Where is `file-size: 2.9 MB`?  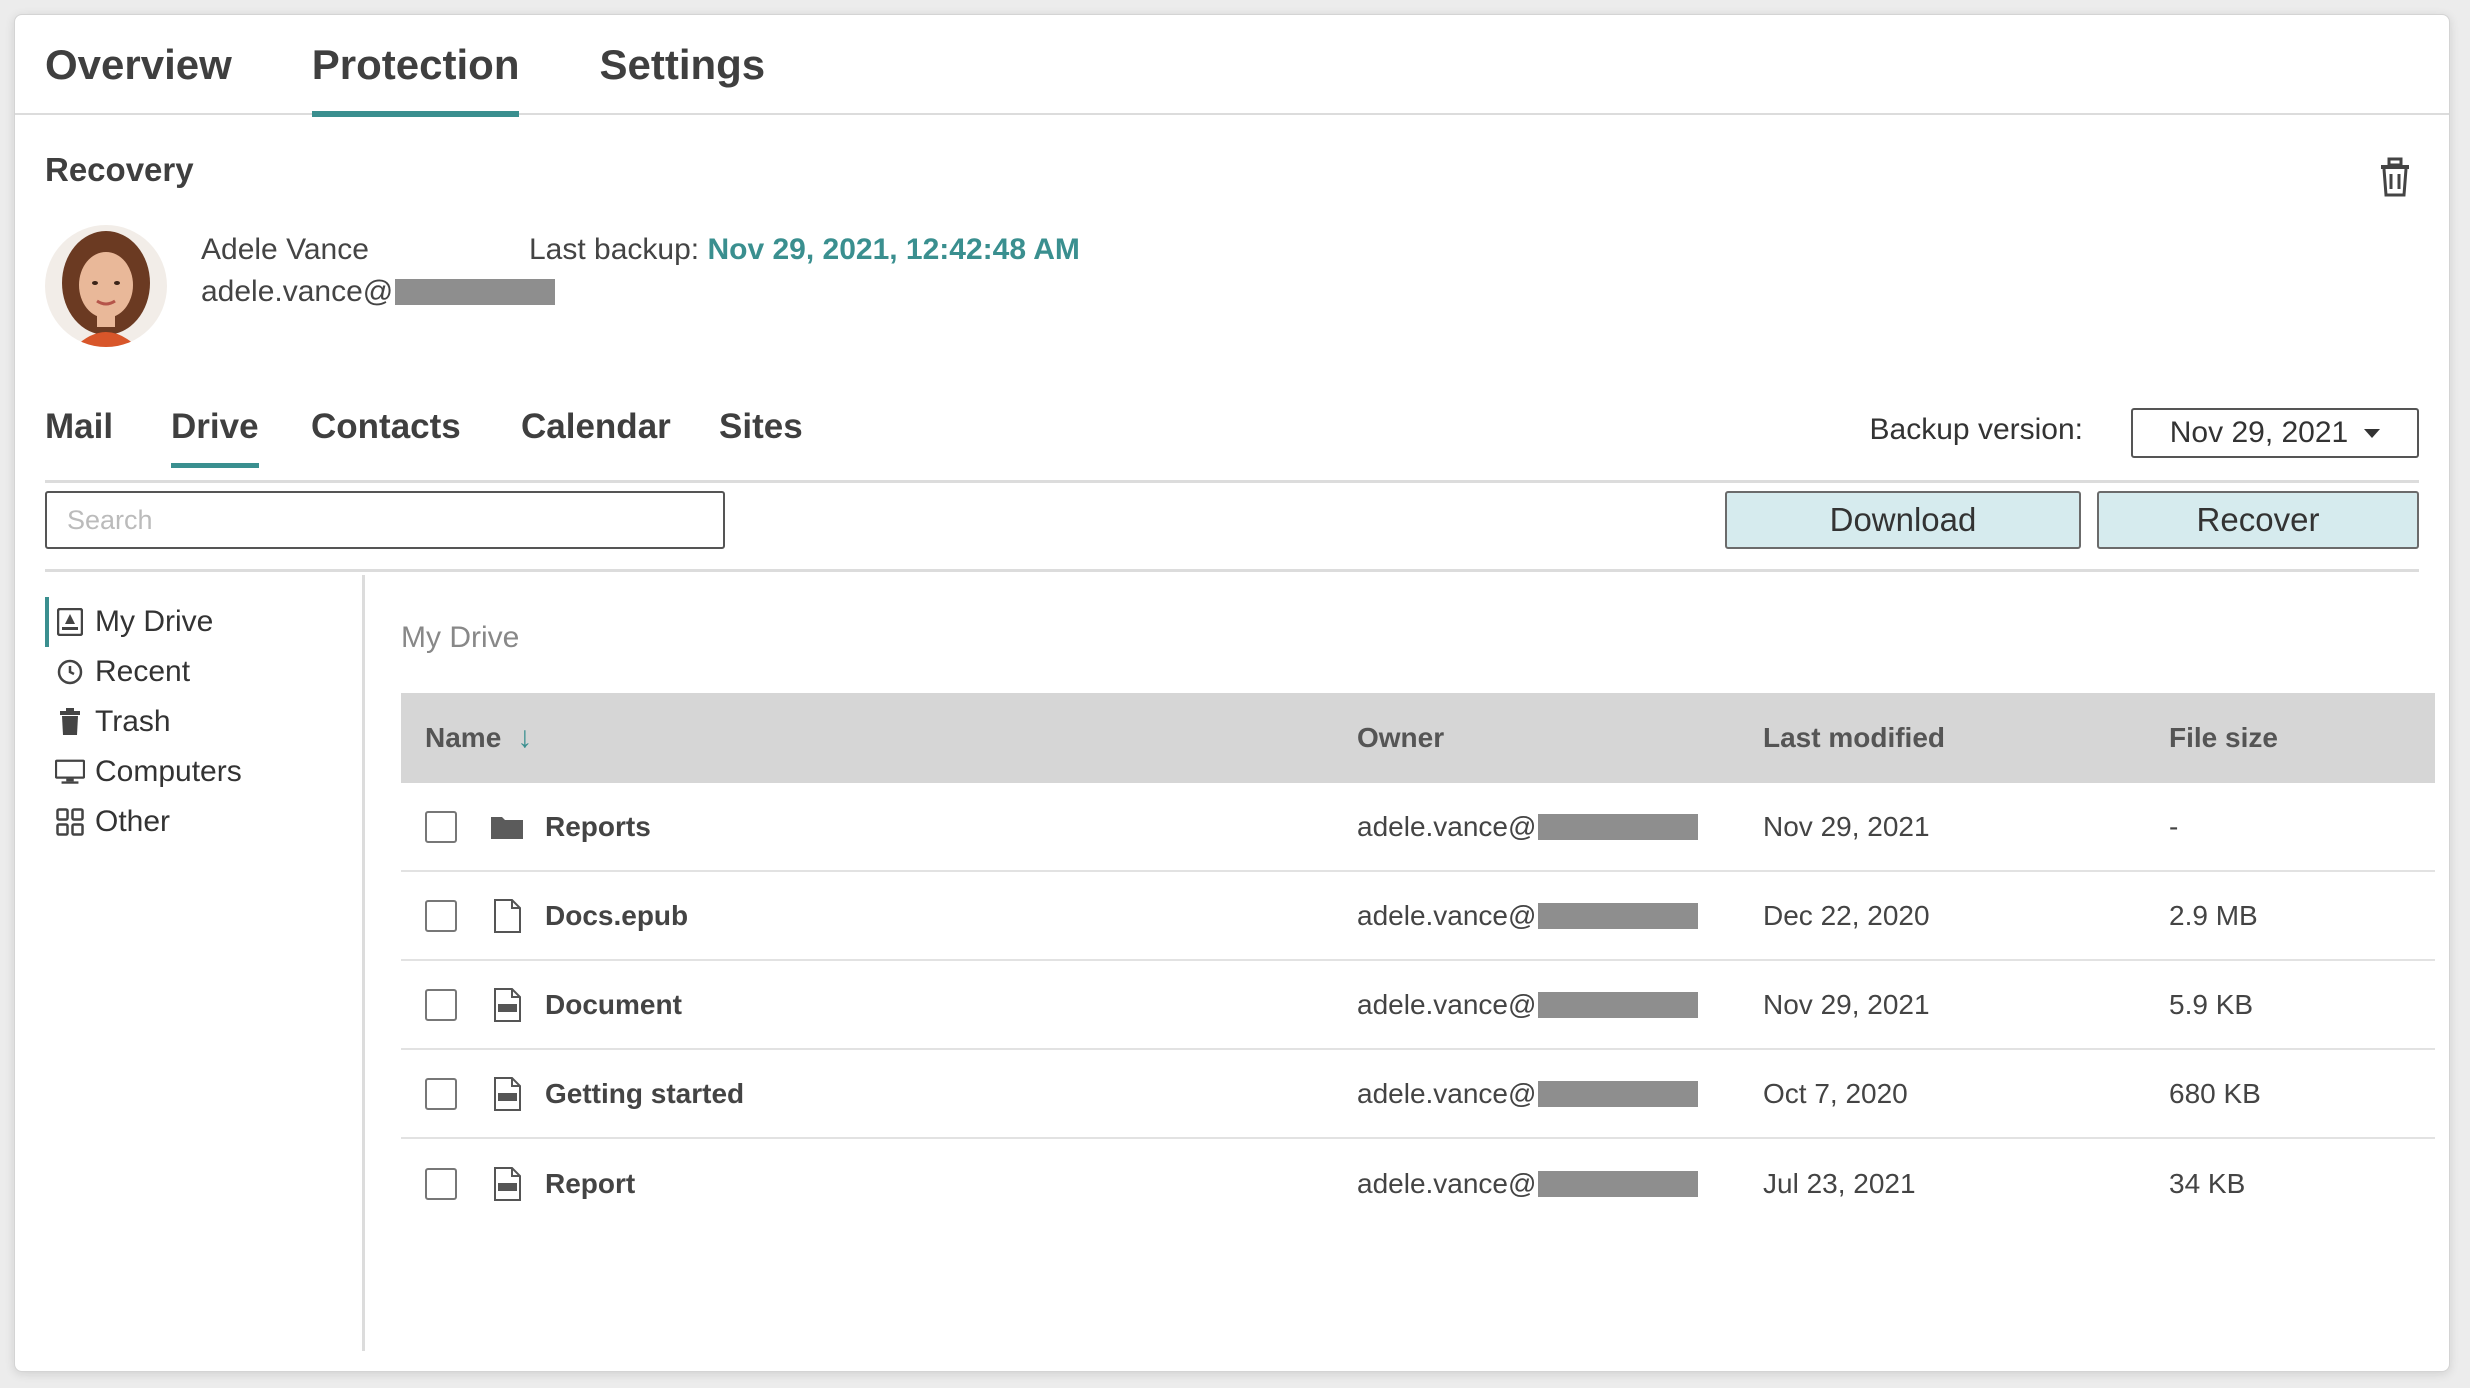
file-size: 2.9 MB is located at coordinates (2213, 915).